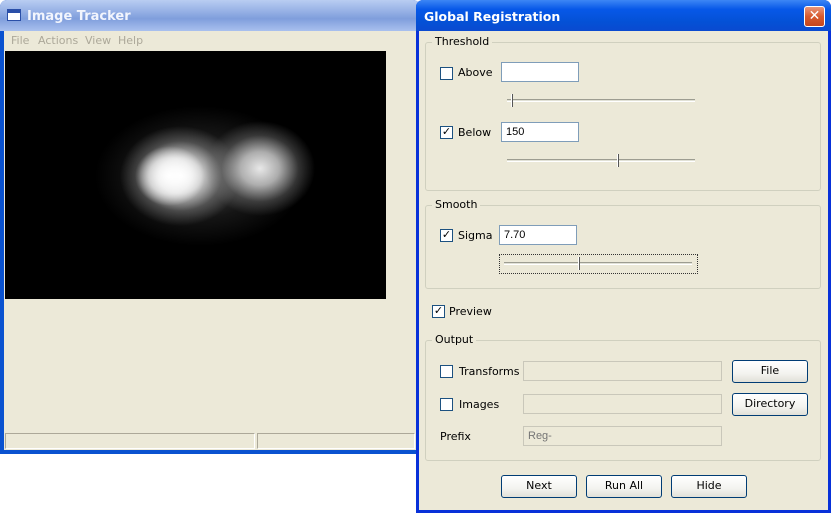  Describe the element at coordinates (475, 132) in the screenshot. I see `below-label: Below` at that location.